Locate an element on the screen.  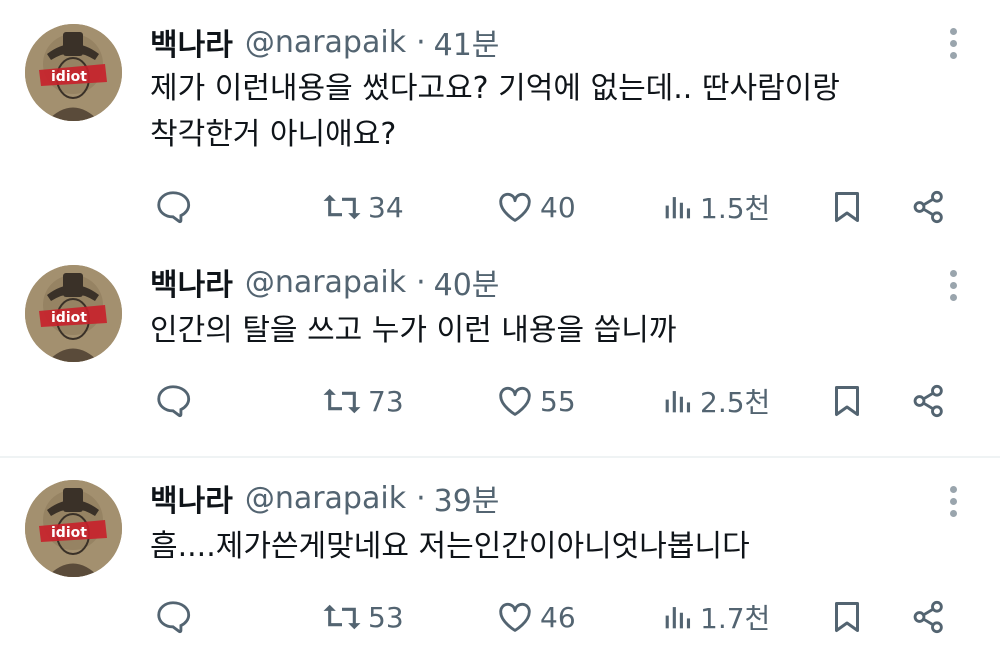
retweet-count: 34 is located at coordinates (386, 207).